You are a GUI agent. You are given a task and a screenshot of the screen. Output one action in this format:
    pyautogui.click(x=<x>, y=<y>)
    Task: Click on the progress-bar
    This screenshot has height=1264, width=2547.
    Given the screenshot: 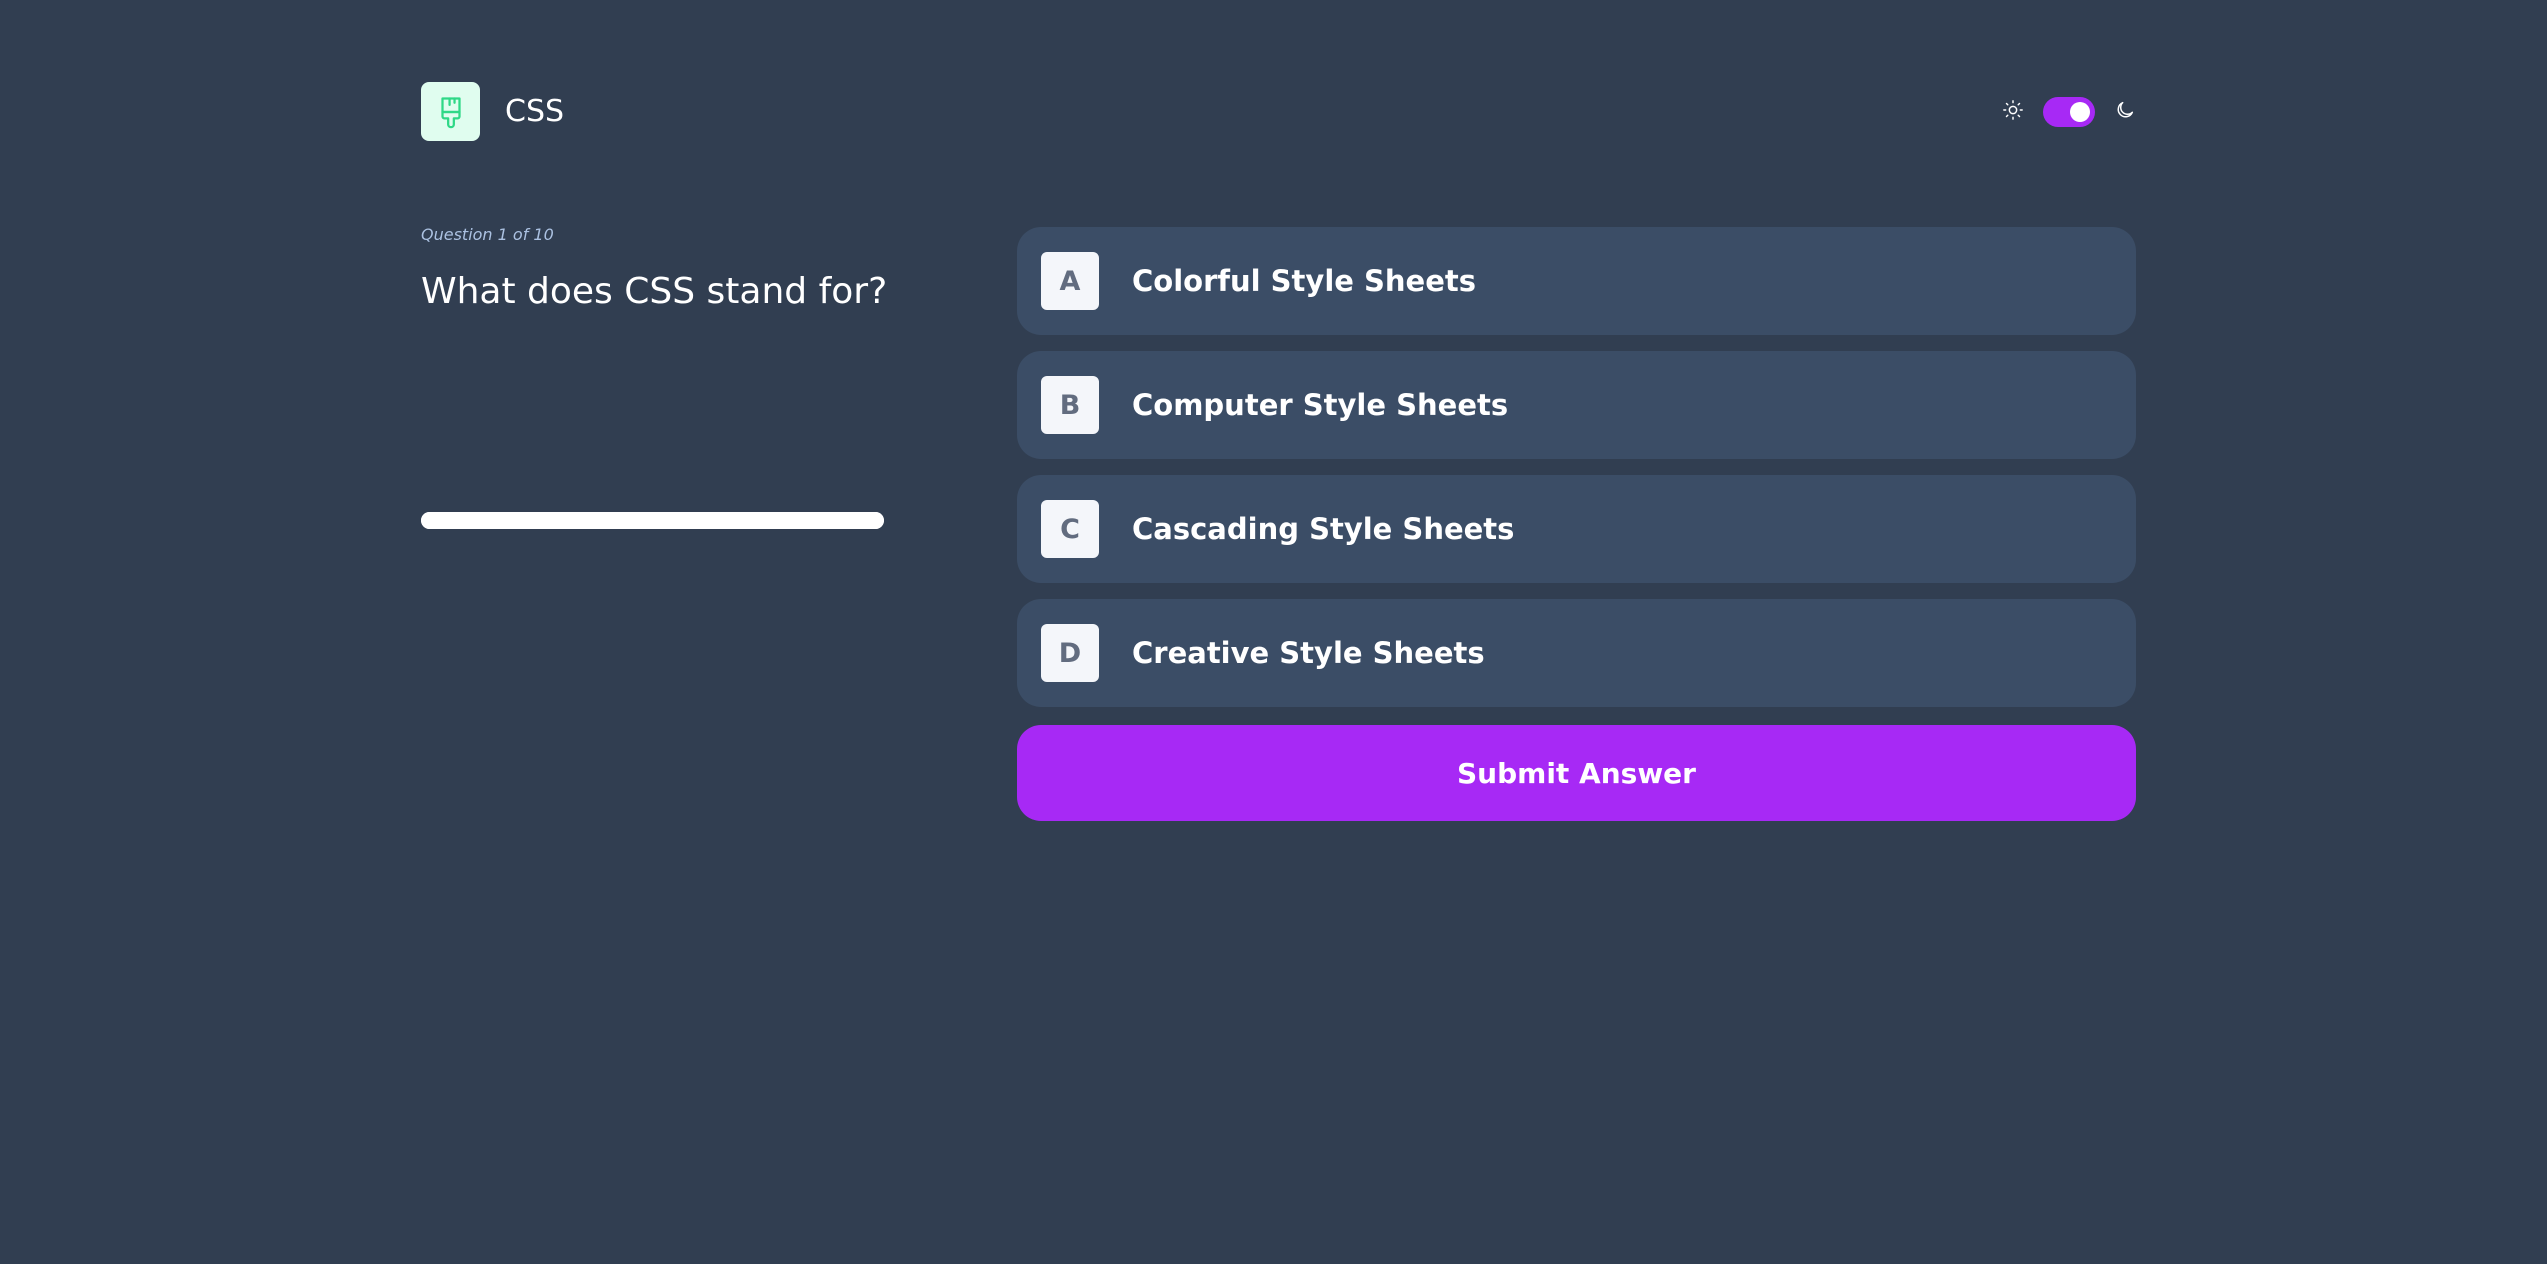 What is the action you would take?
    pyautogui.click(x=652, y=520)
    